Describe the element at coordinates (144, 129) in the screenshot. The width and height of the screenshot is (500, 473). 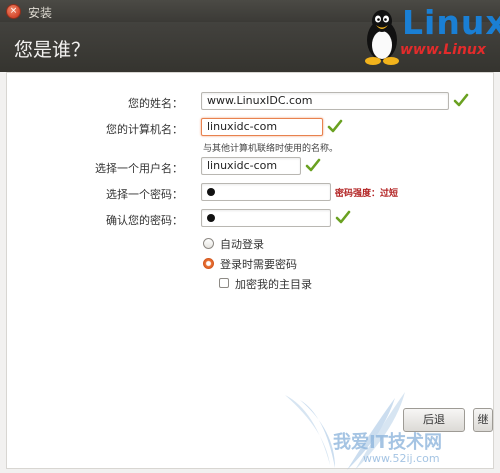
I see `computer-name-label: 您的计算机名：` at that location.